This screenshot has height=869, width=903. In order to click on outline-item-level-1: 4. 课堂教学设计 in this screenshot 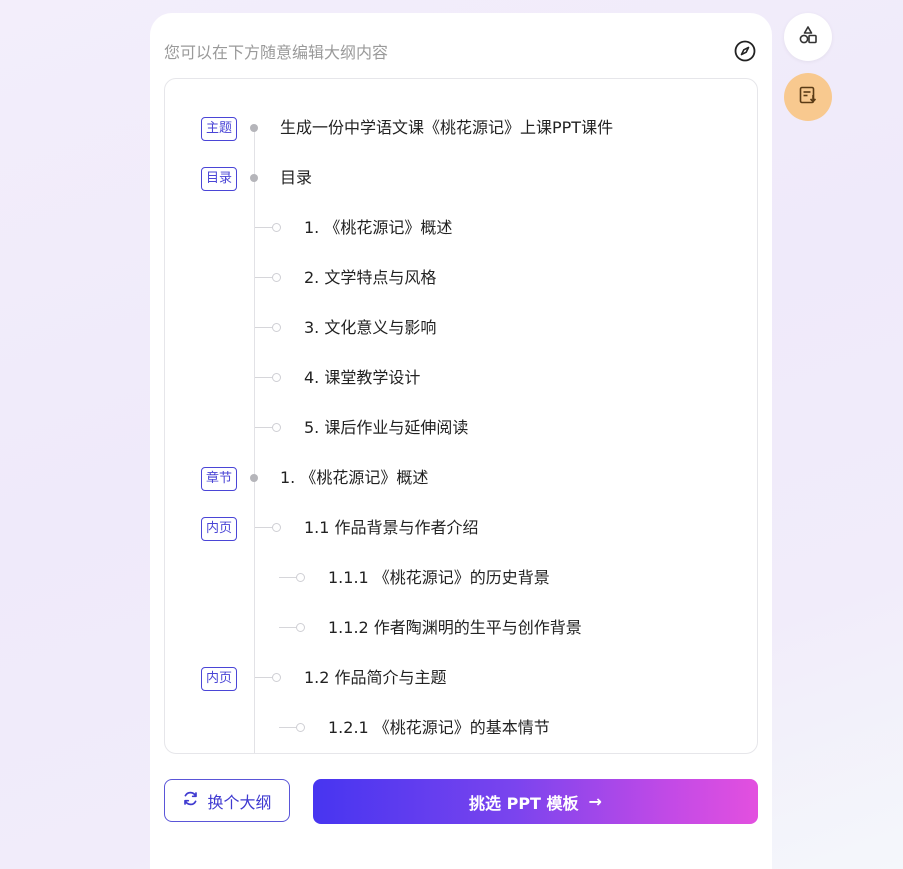, I will do `click(461, 390)`.